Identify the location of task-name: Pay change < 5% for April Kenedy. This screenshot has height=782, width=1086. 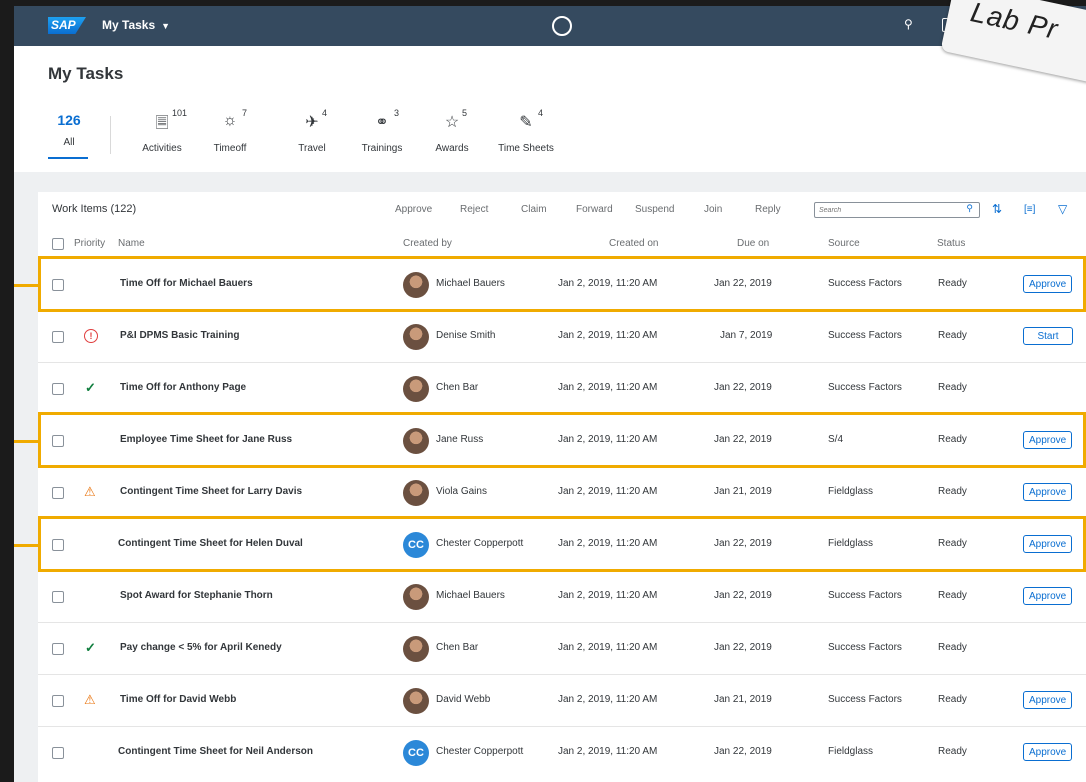
(201, 647).